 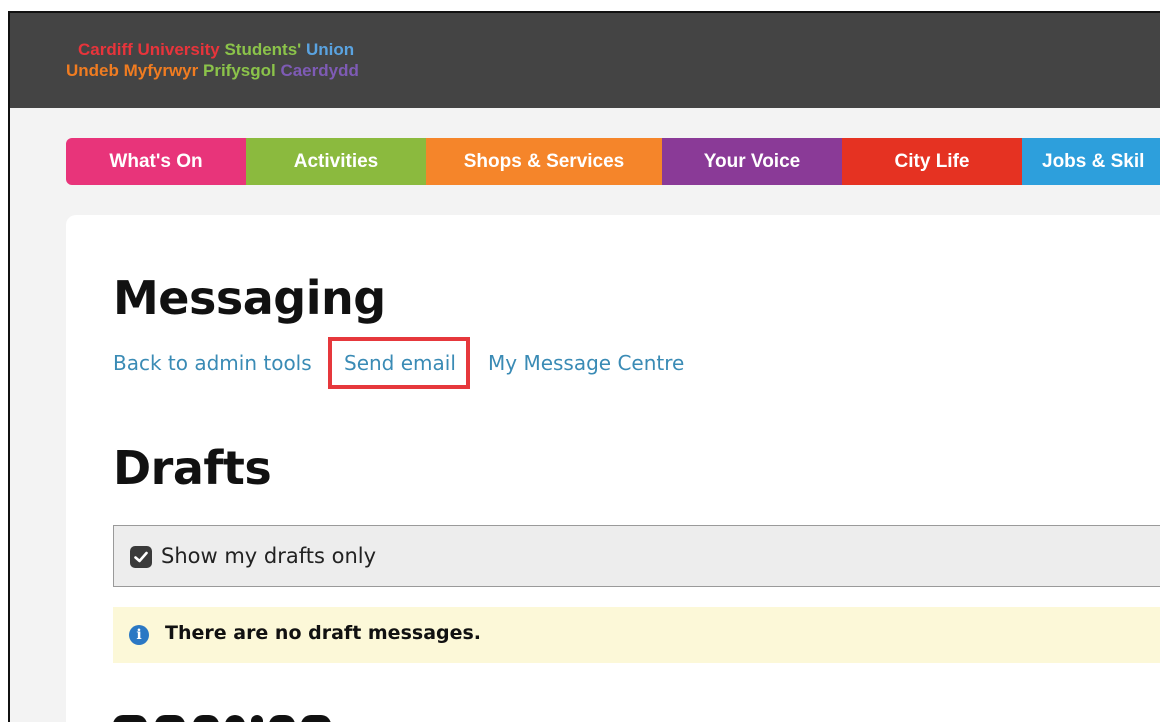 I want to click on nav-shops-services: Shops & Services, so click(x=544, y=161).